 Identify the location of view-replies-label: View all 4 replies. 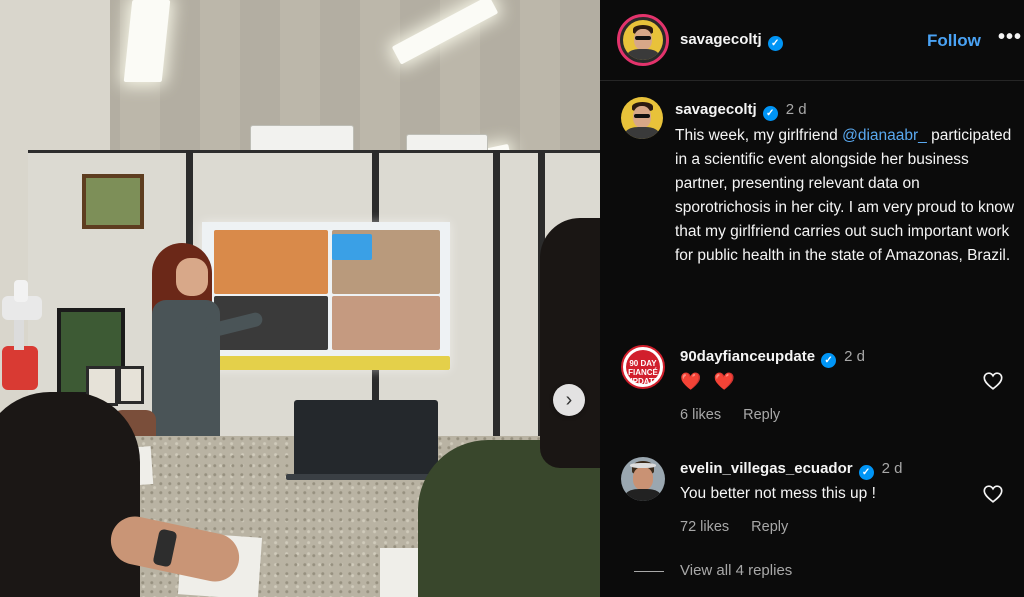
(736, 570).